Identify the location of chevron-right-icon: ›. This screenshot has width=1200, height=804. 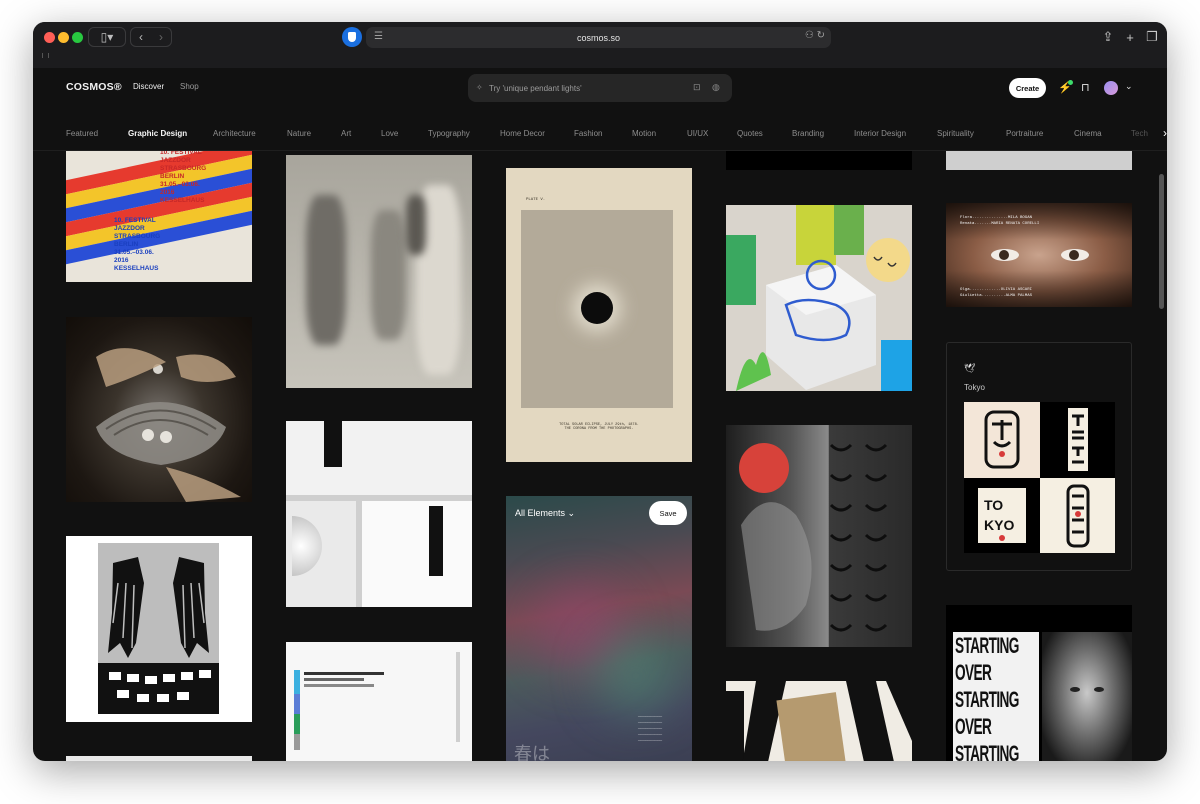
(1158, 133).